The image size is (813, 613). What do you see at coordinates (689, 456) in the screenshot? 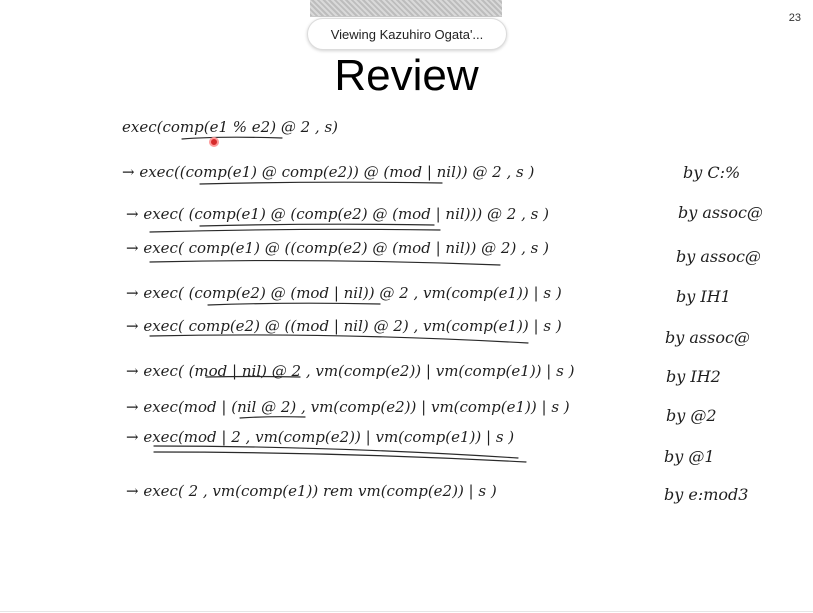
I see `just-8: by @1` at bounding box center [689, 456].